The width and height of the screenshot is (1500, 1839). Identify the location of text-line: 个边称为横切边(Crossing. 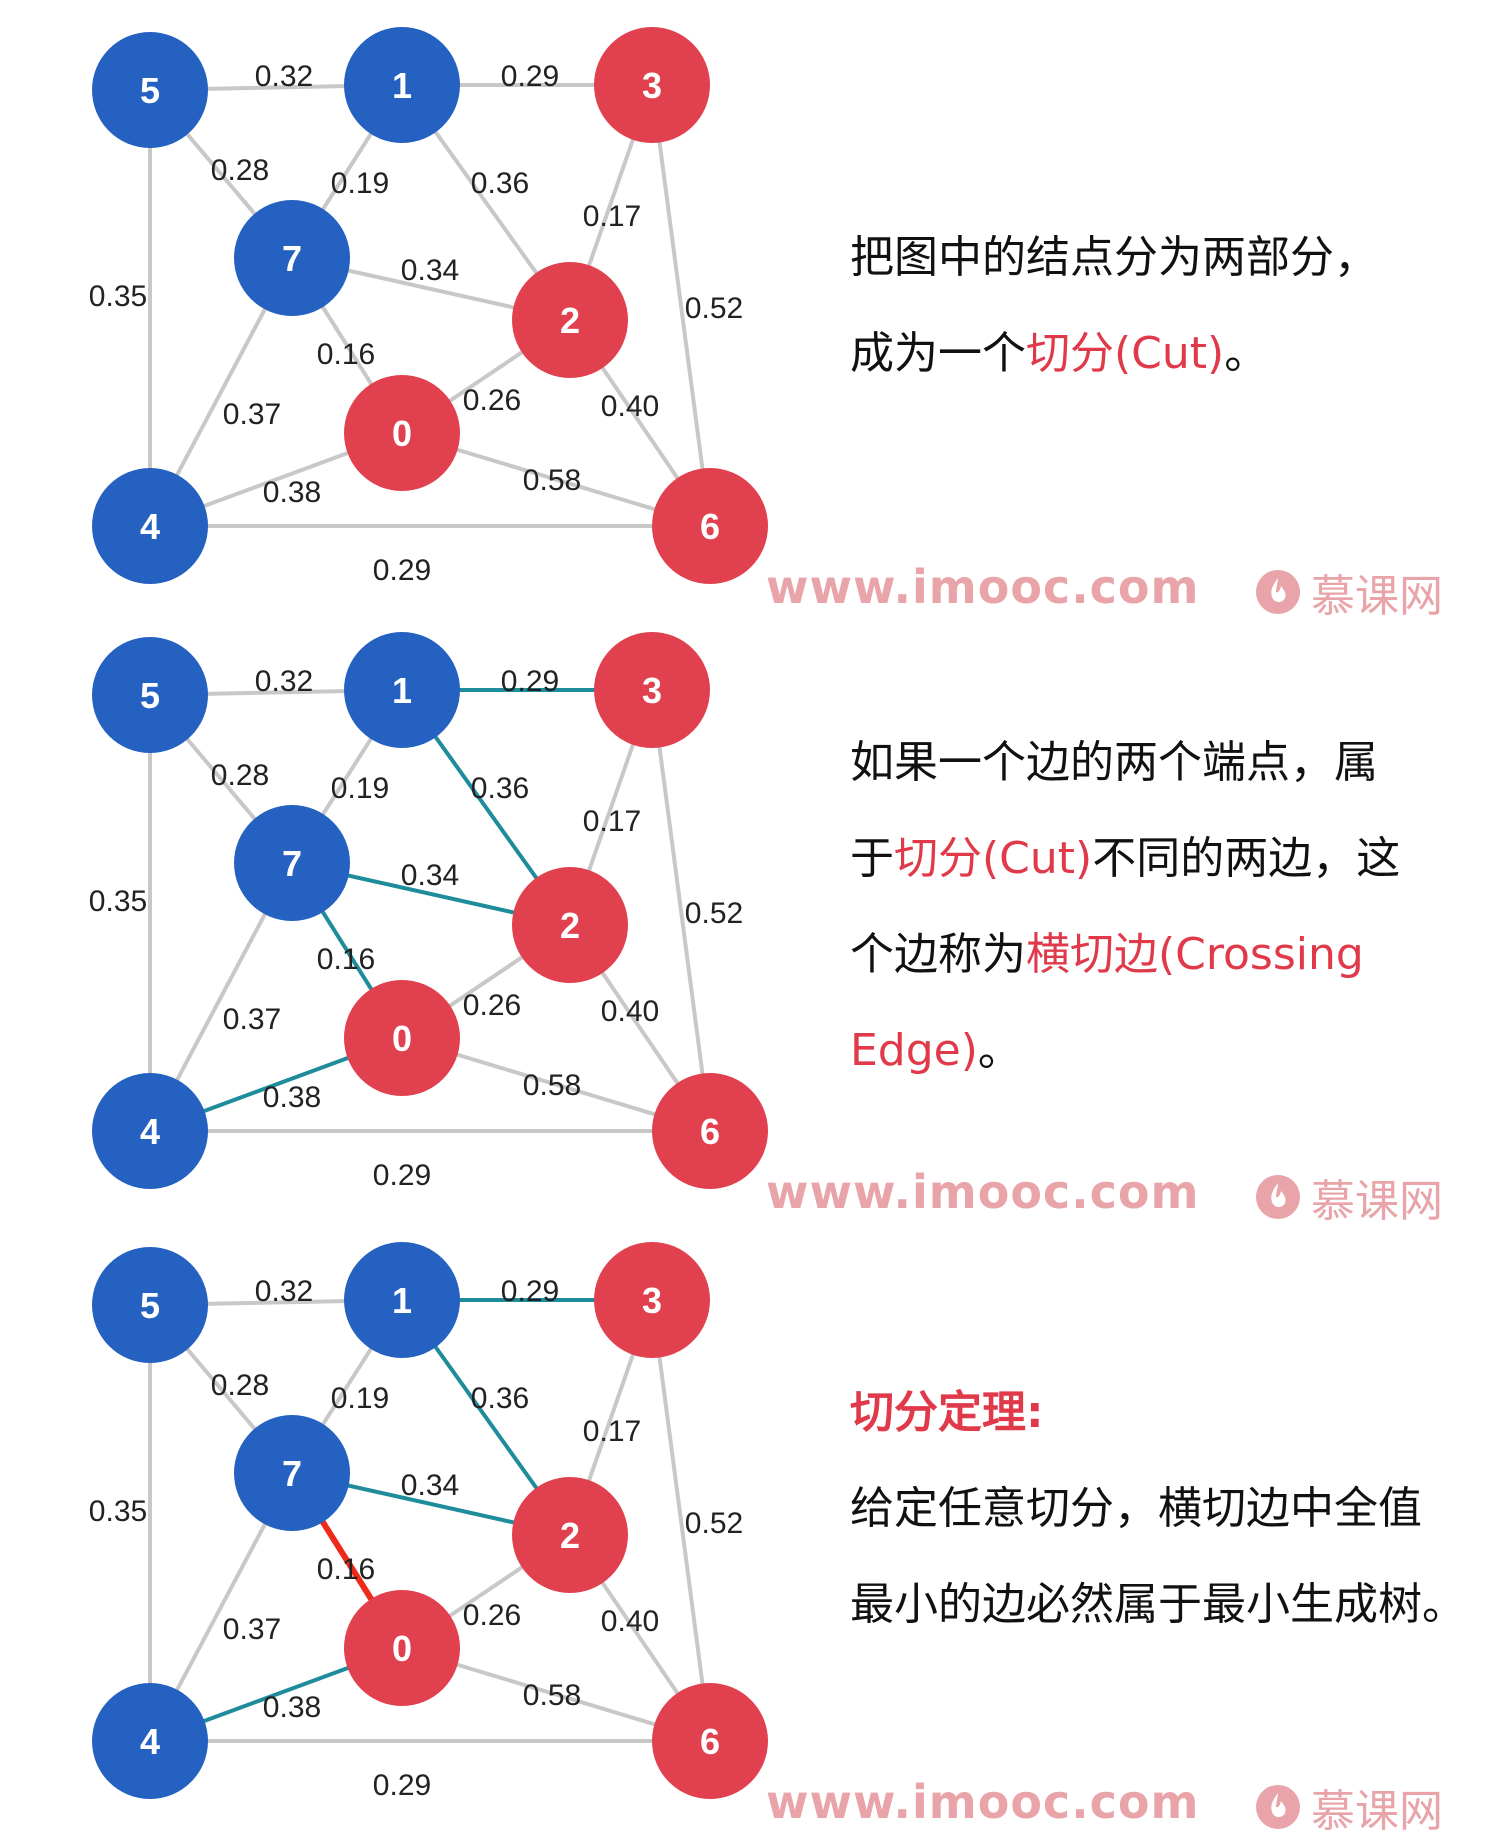
(1170, 955).